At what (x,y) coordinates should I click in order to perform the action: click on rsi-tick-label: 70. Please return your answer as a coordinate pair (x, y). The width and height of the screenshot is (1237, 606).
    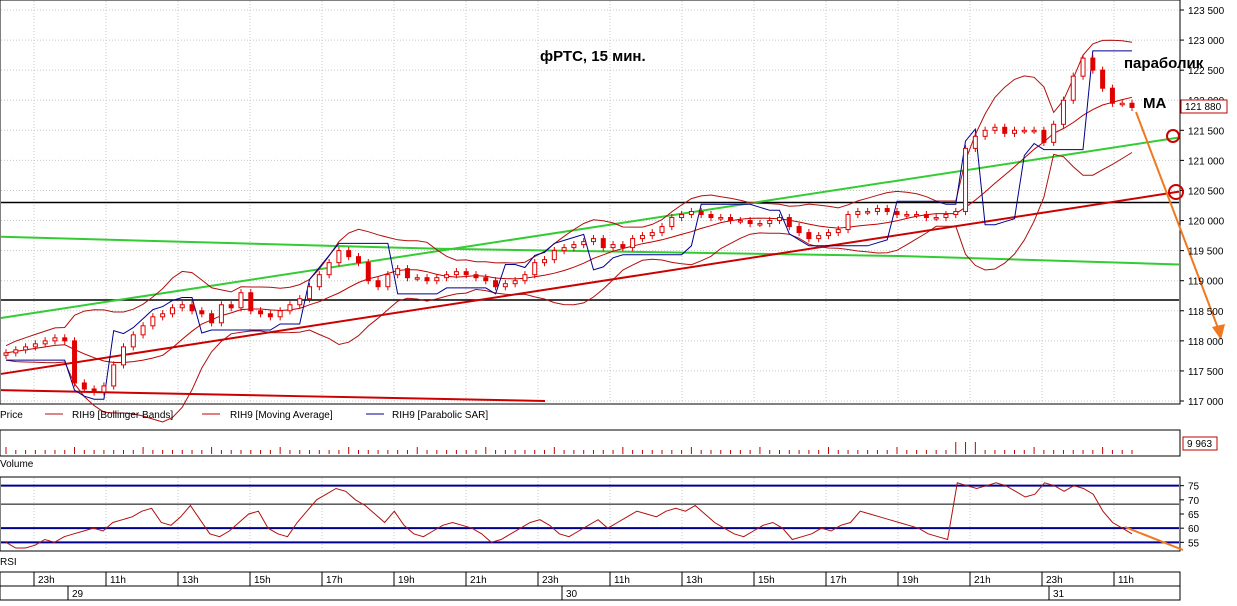
    Looking at the image, I should click on (1194, 501).